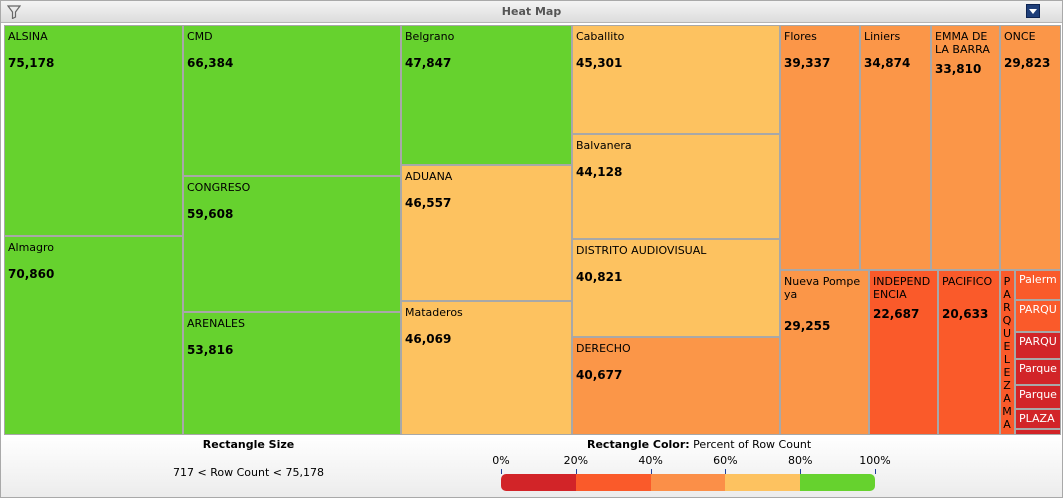 Image resolution: width=1063 pixels, height=498 pixels. I want to click on treemap-cell-label: Balvanera, so click(604, 145).